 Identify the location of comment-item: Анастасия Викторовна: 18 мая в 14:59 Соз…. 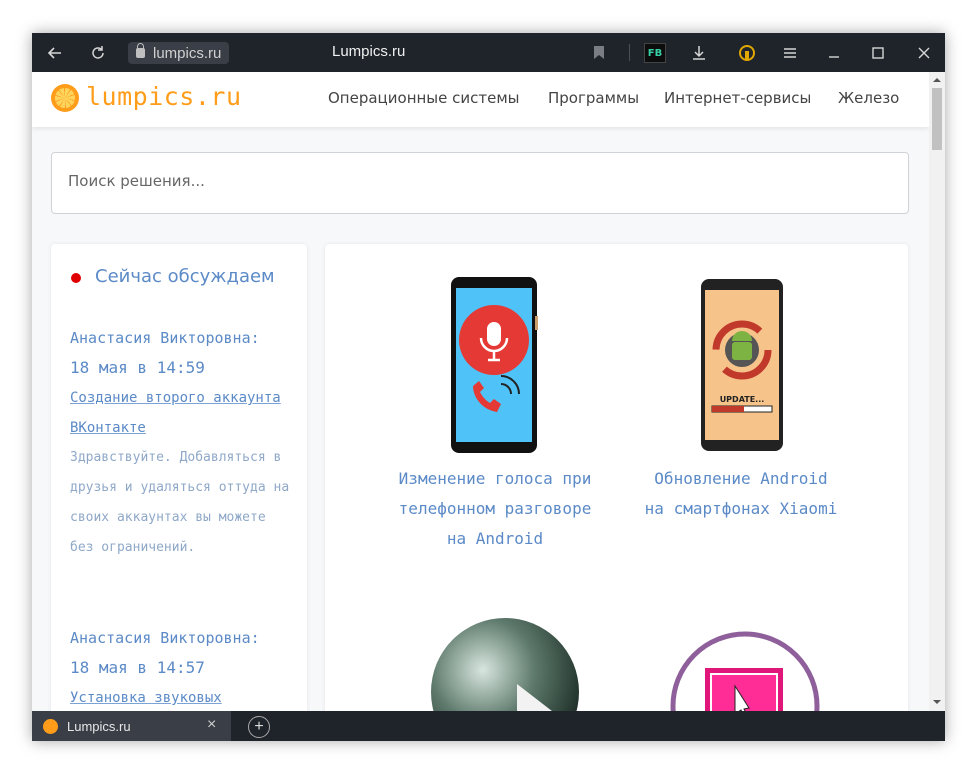
(182, 443).